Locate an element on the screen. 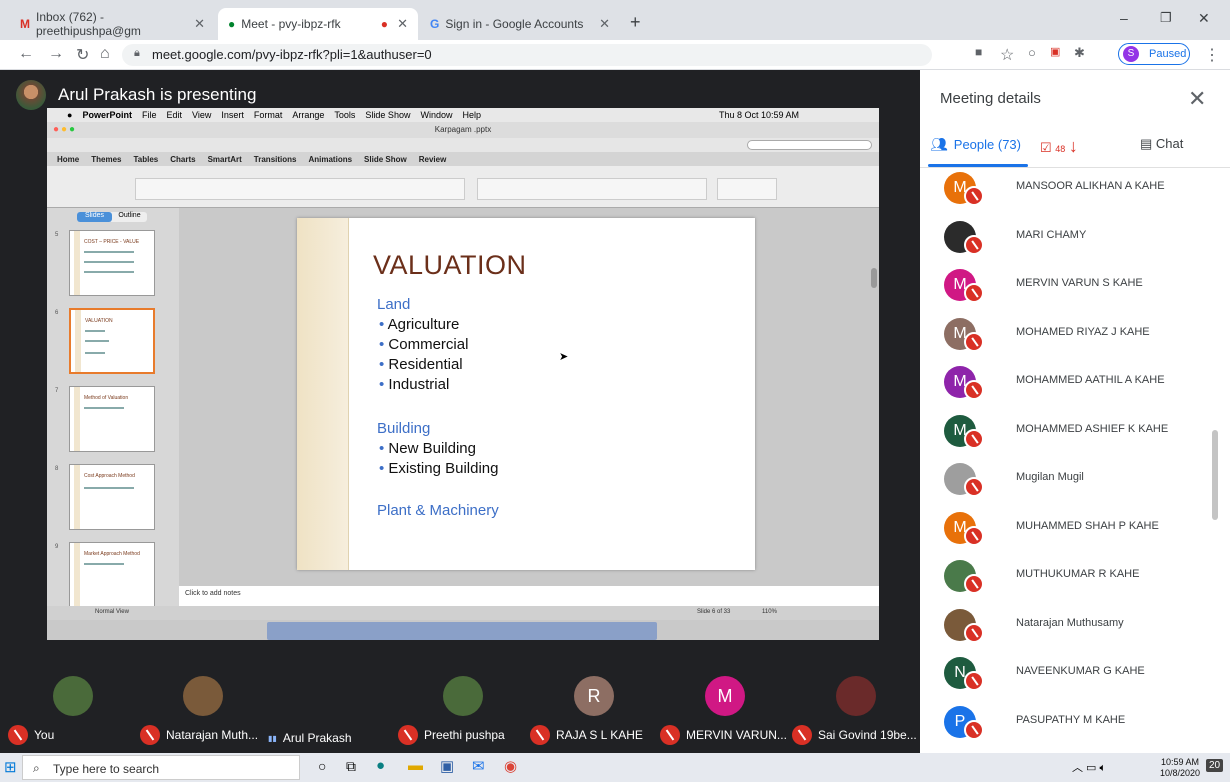 Image resolution: width=1230 pixels, height=782 pixels. panel-close-icon: ✕ is located at coordinates (1197, 99).